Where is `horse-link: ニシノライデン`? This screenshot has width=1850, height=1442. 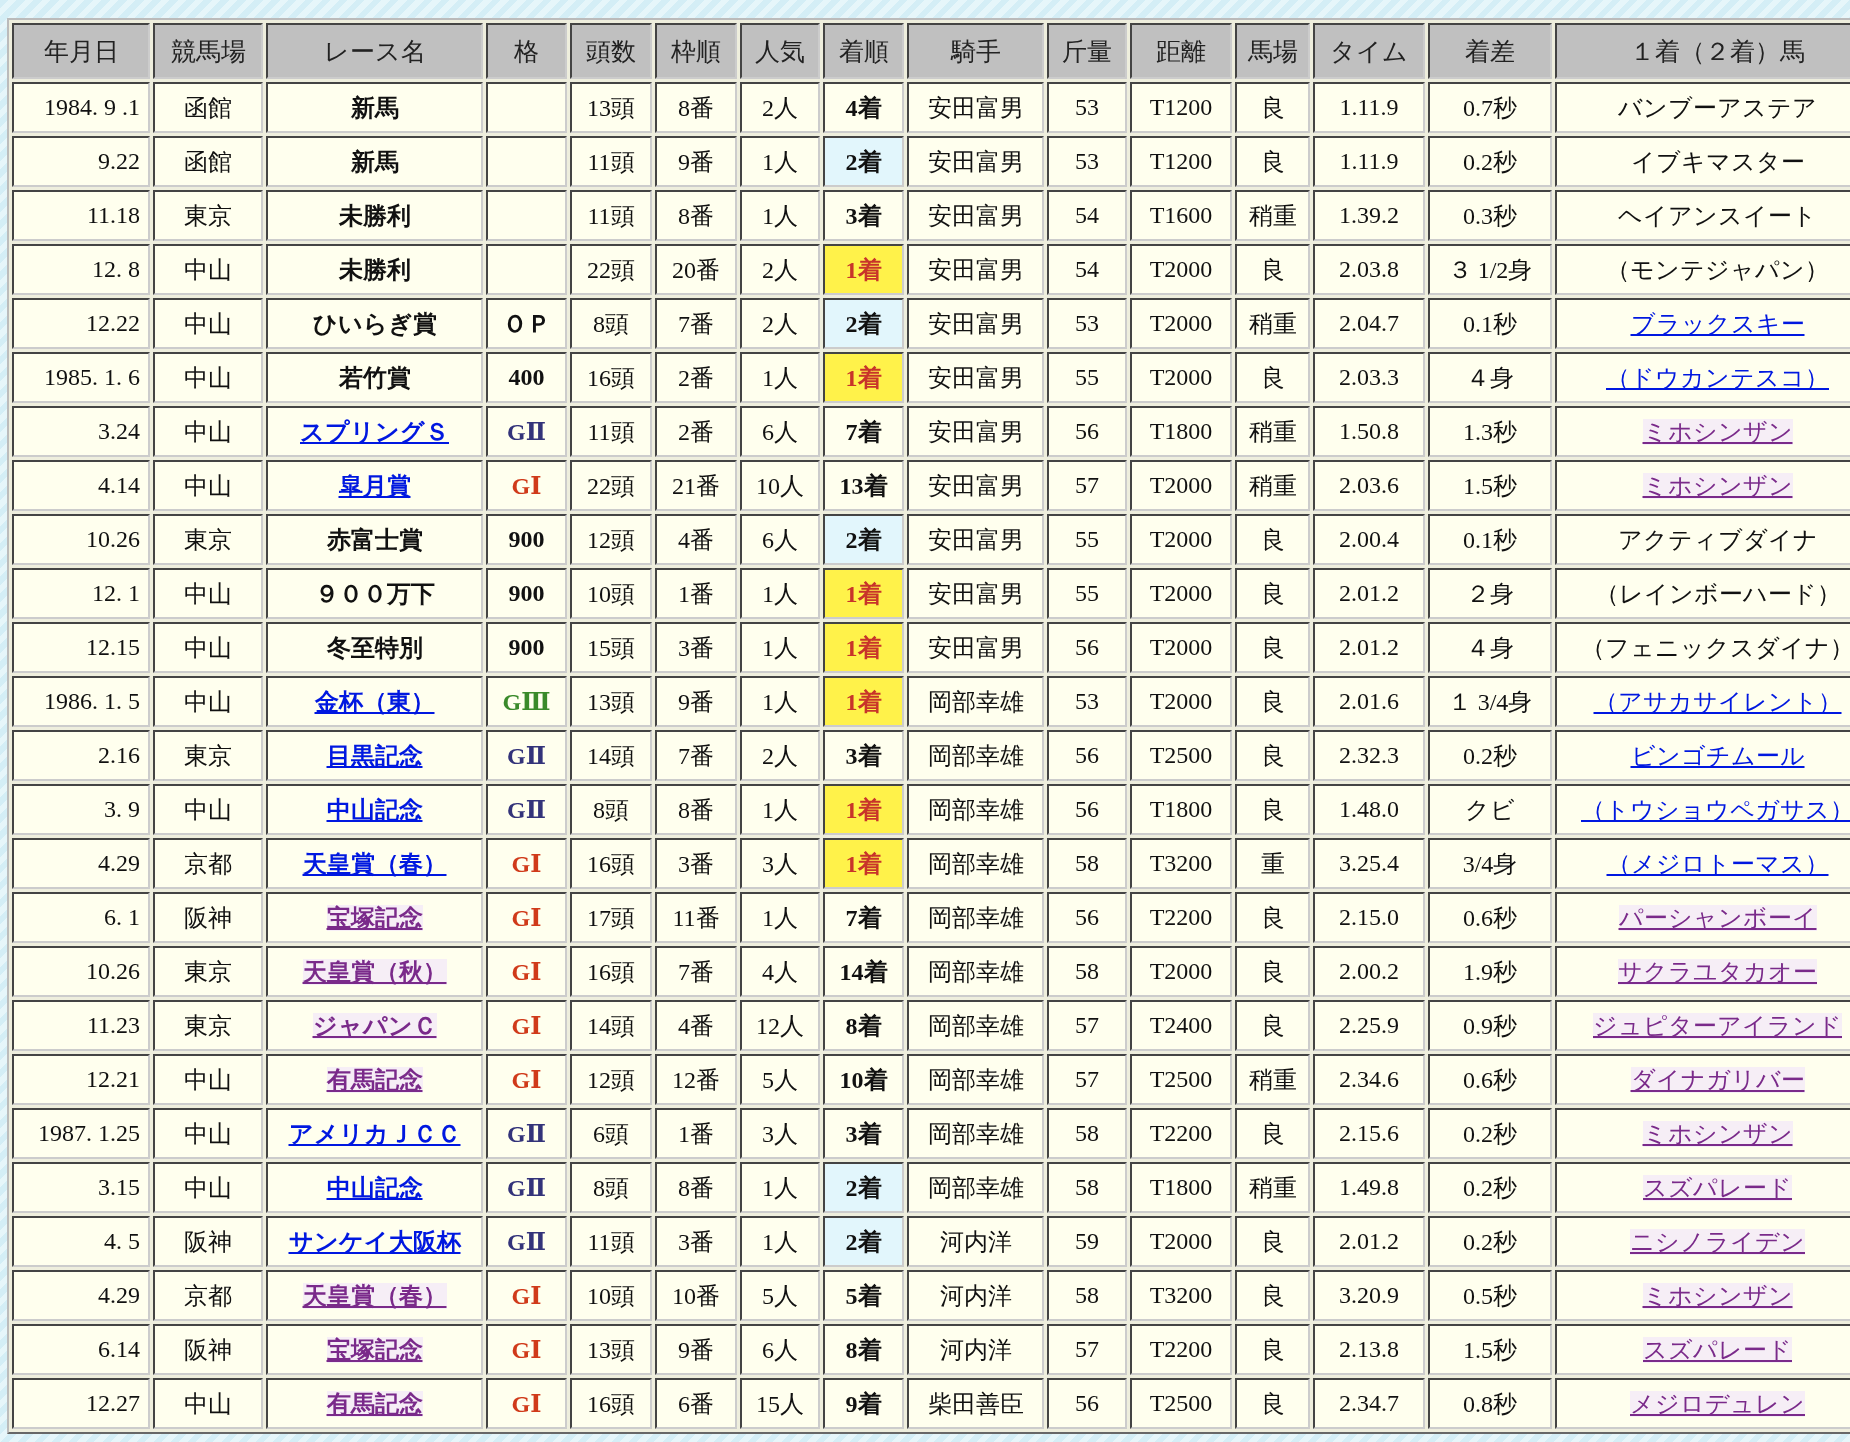 horse-link: ニシノライデン is located at coordinates (1717, 1241).